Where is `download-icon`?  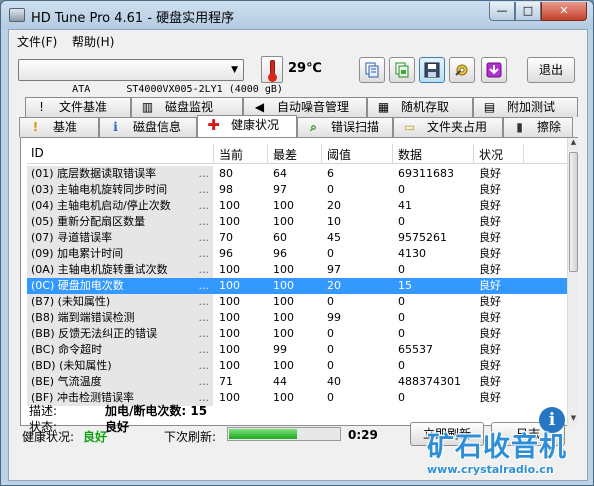 download-icon is located at coordinates (494, 70).